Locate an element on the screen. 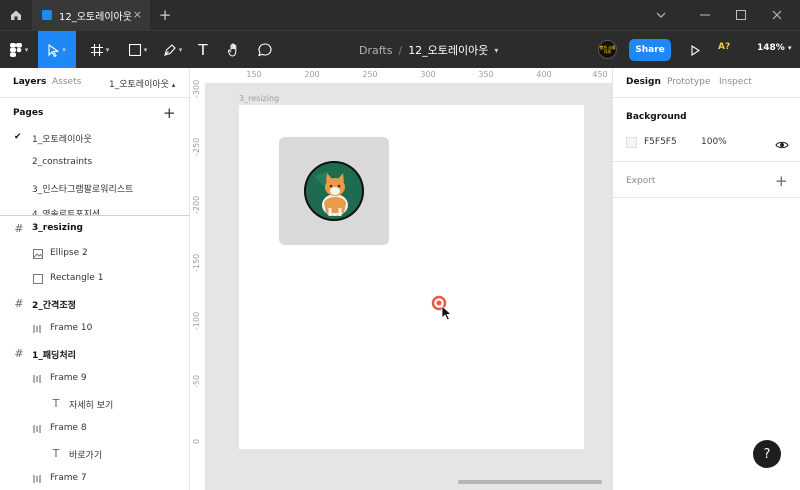 This screenshot has width=800, height=490. layer-item: Frame 8 is located at coordinates (94, 435).